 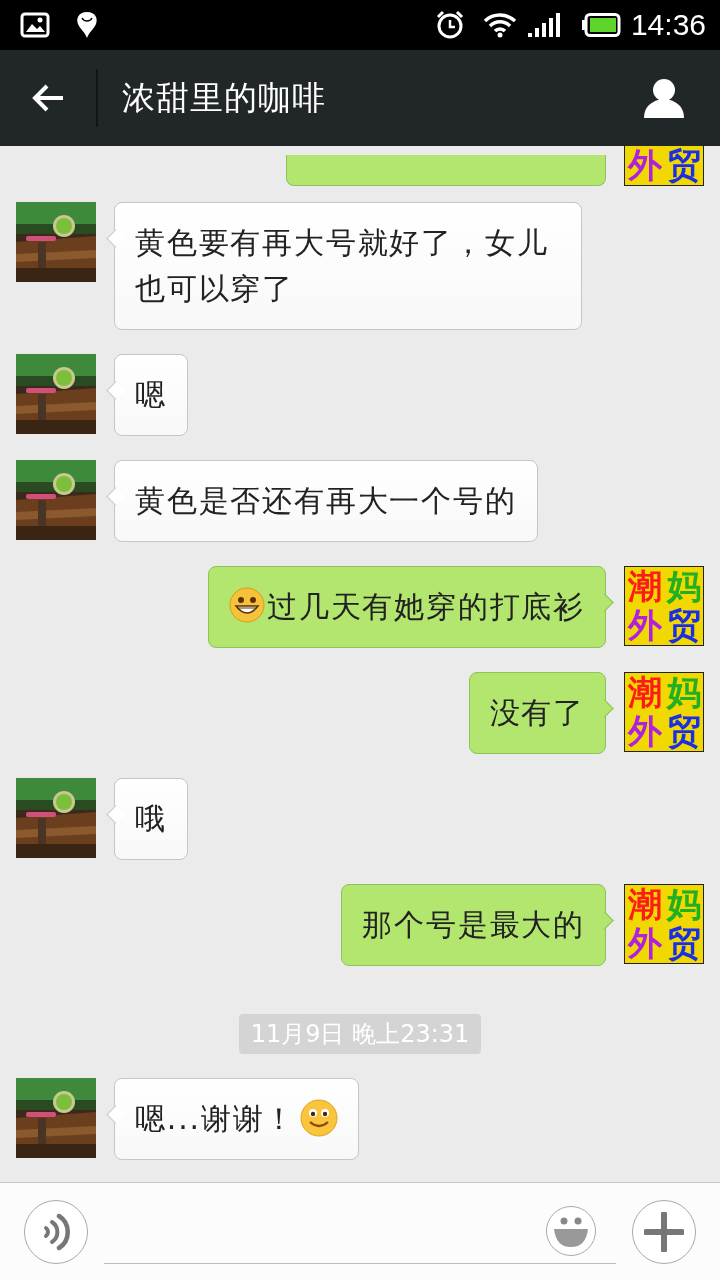 I want to click on picture-notification-icon, so click(x=35, y=25).